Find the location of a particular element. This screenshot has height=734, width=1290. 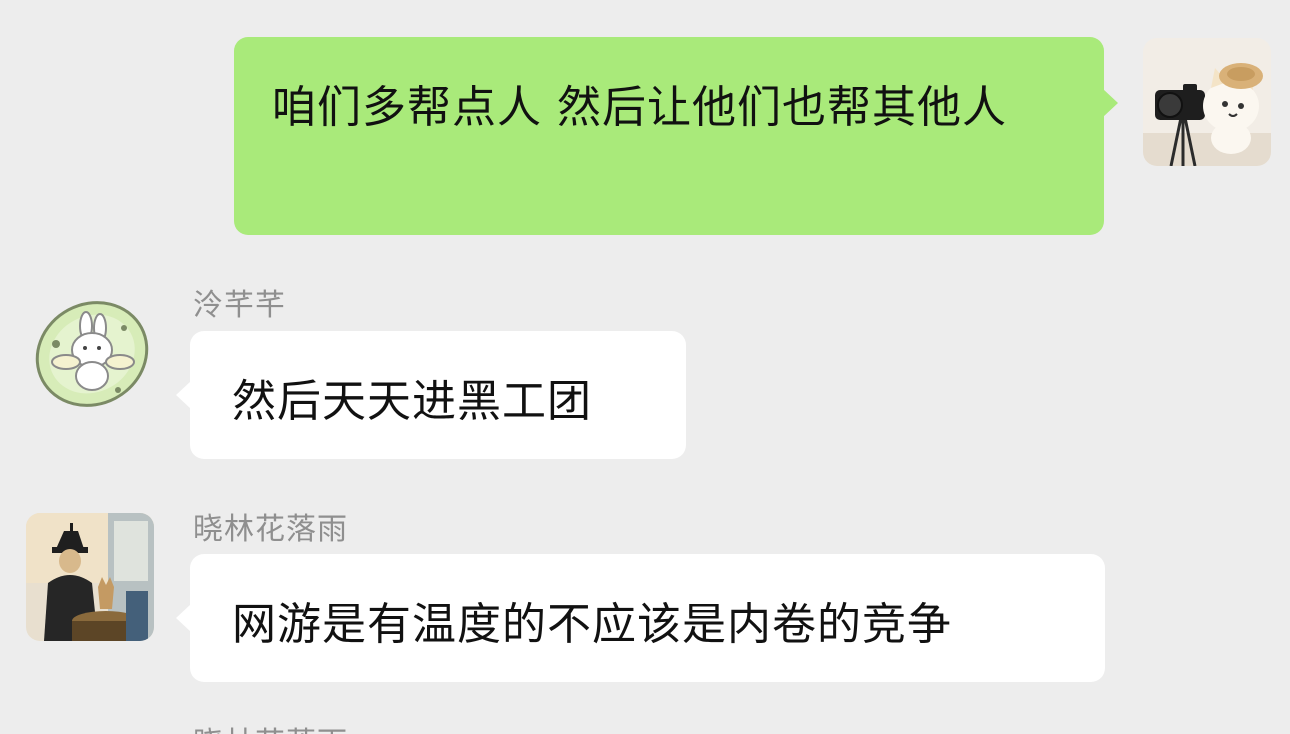

incoming-message-bubble: 然后天天进黑工团 is located at coordinates (431, 395).